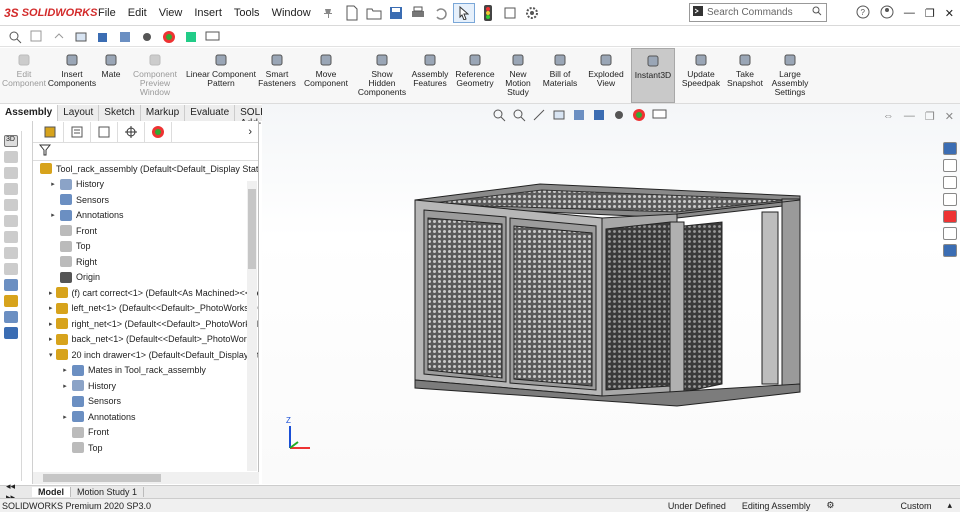 The image size is (960, 512). Describe the element at coordinates (81, 37) in the screenshot. I see `section-view-icon` at that location.